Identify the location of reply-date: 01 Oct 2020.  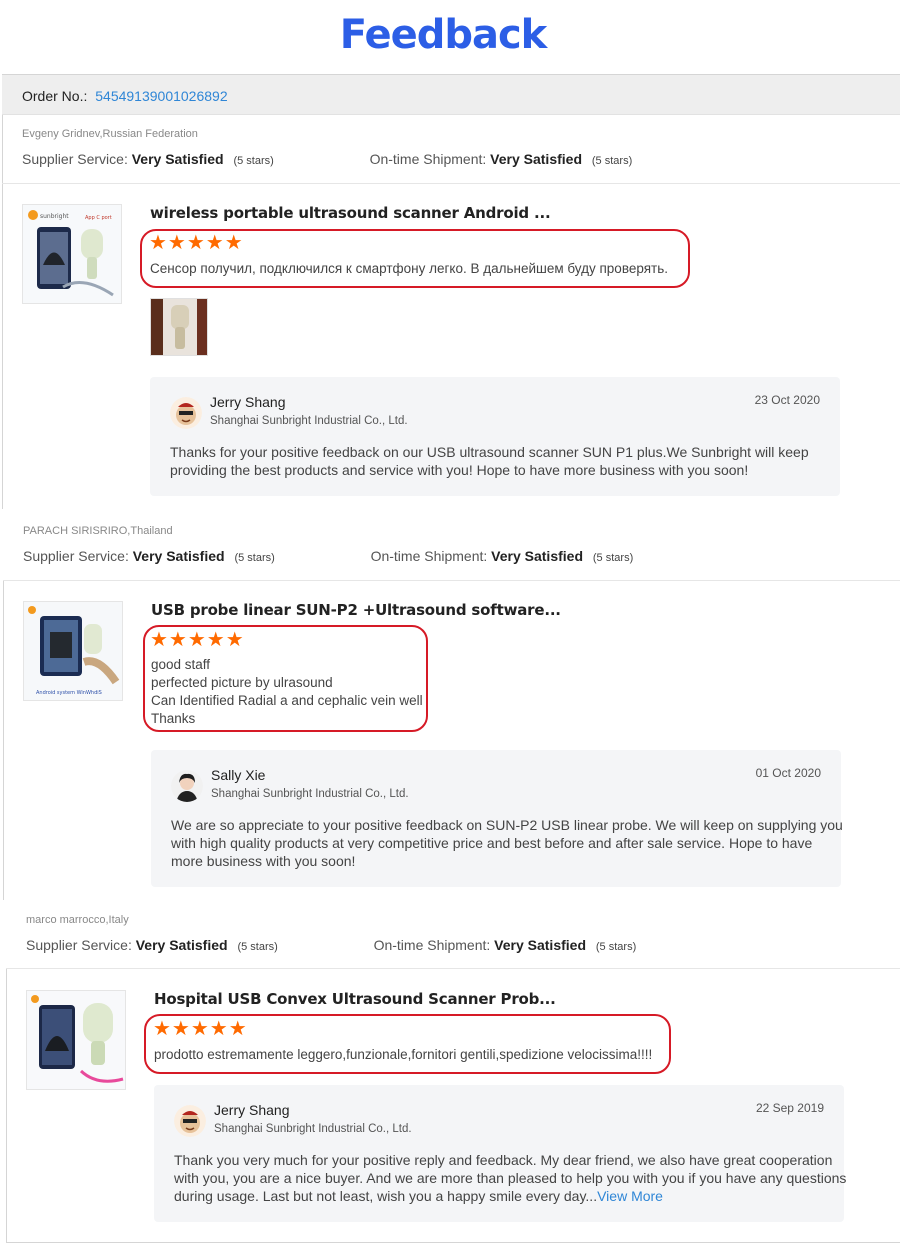
(788, 773).